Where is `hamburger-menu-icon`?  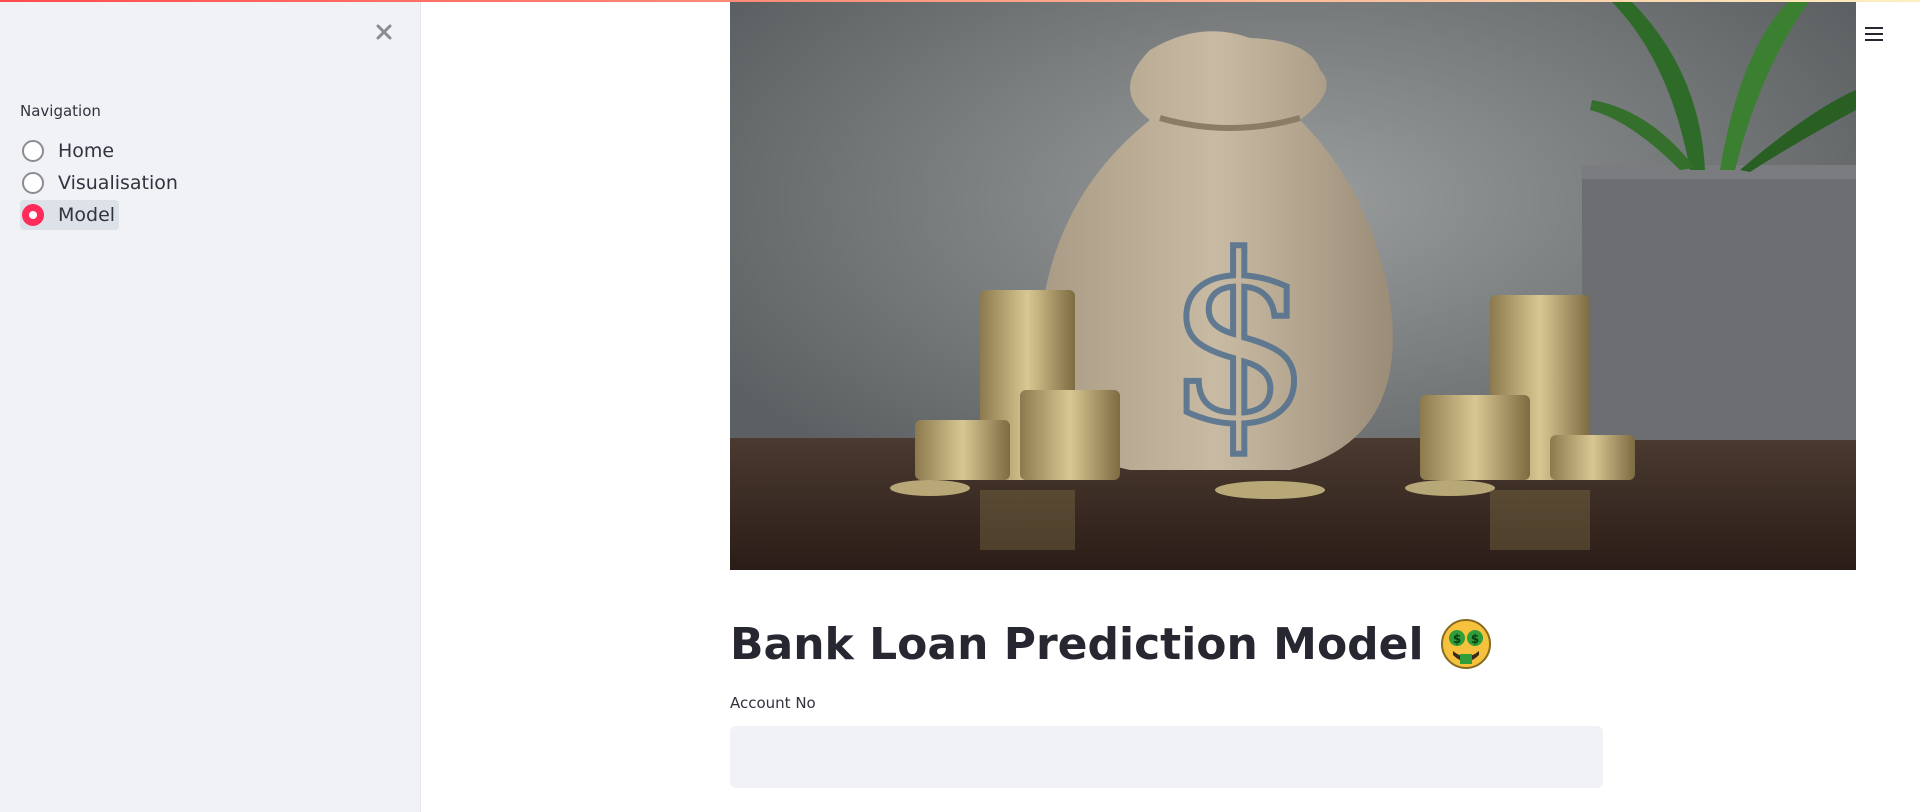
hamburger-menu-icon is located at coordinates (1874, 28).